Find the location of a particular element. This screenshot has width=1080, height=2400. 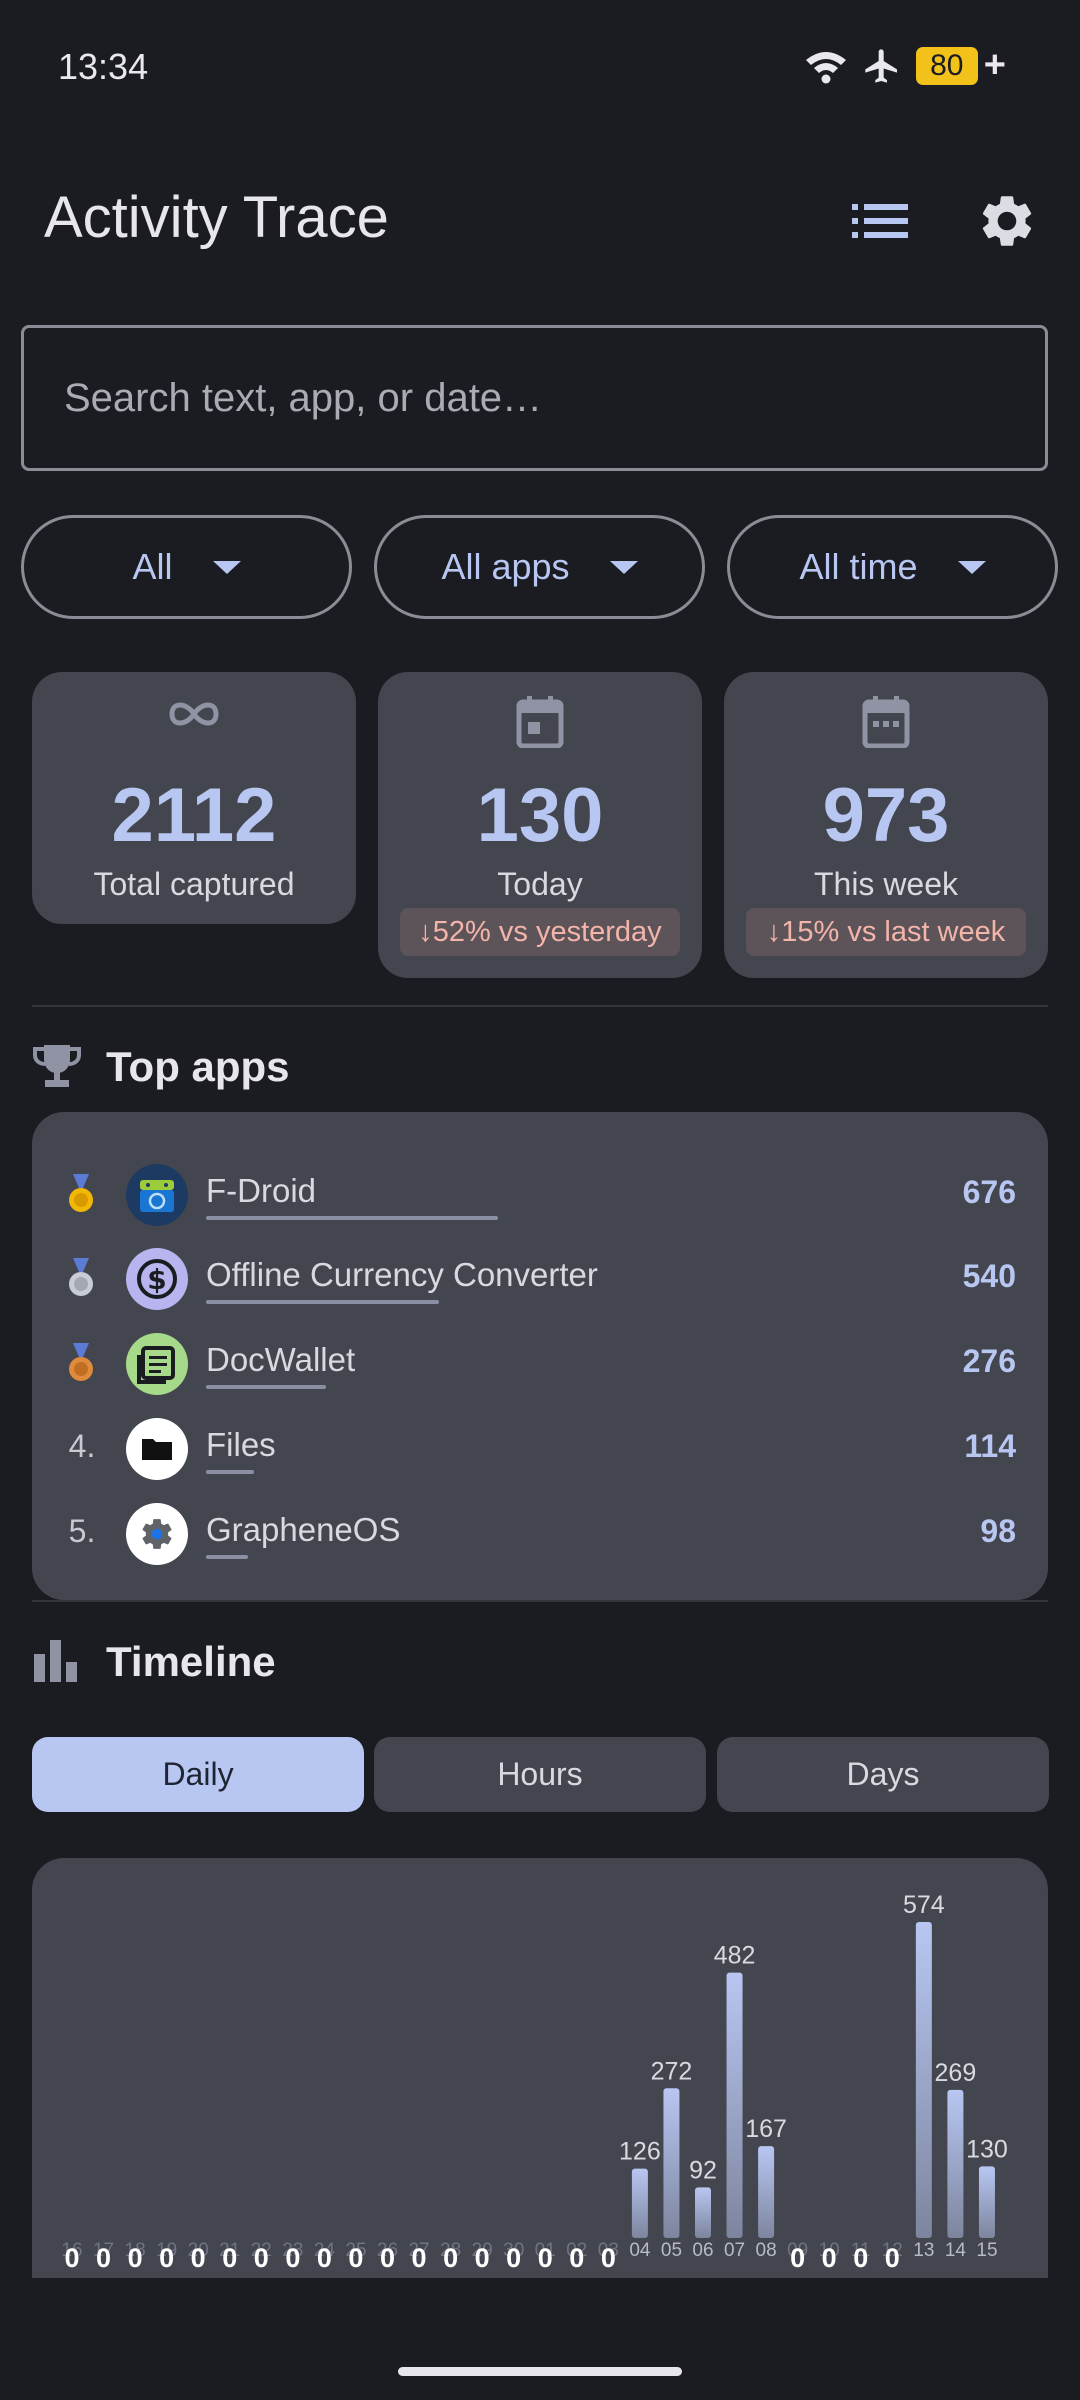

status-icons: 80 + is located at coordinates (905, 65).